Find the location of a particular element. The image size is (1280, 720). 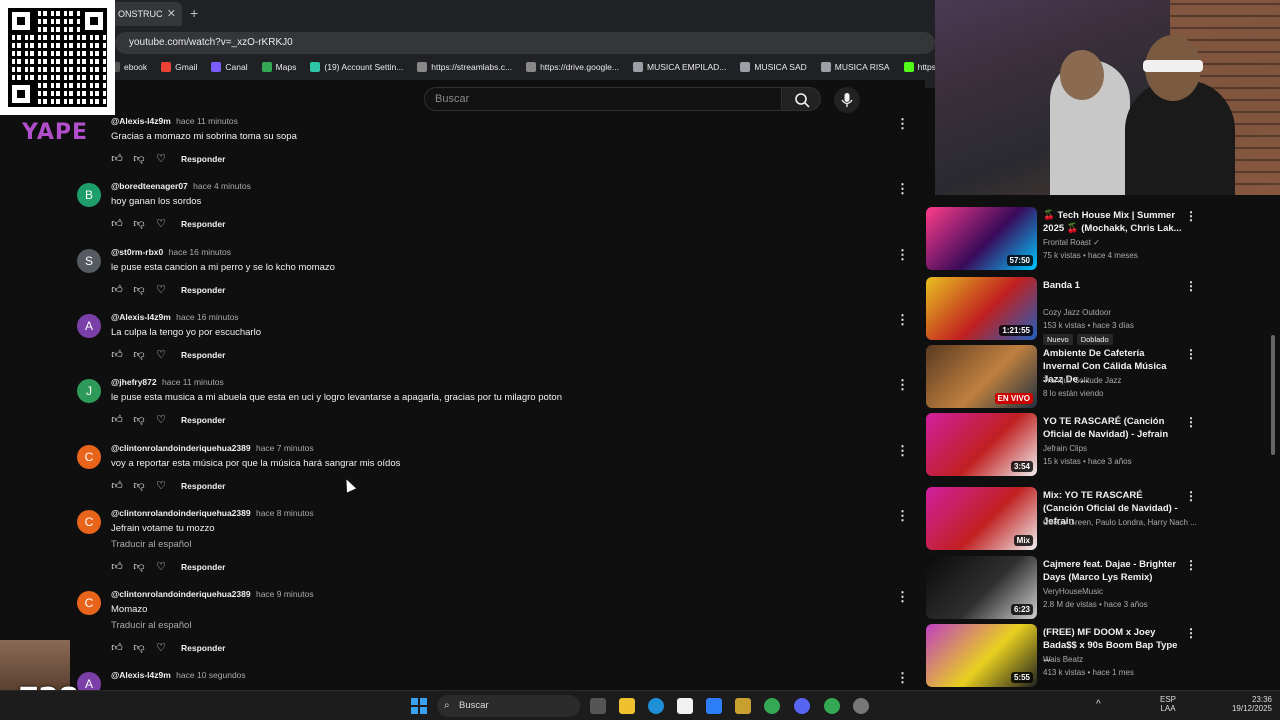

comment-time: hace 8 minutos is located at coordinates (285, 513).